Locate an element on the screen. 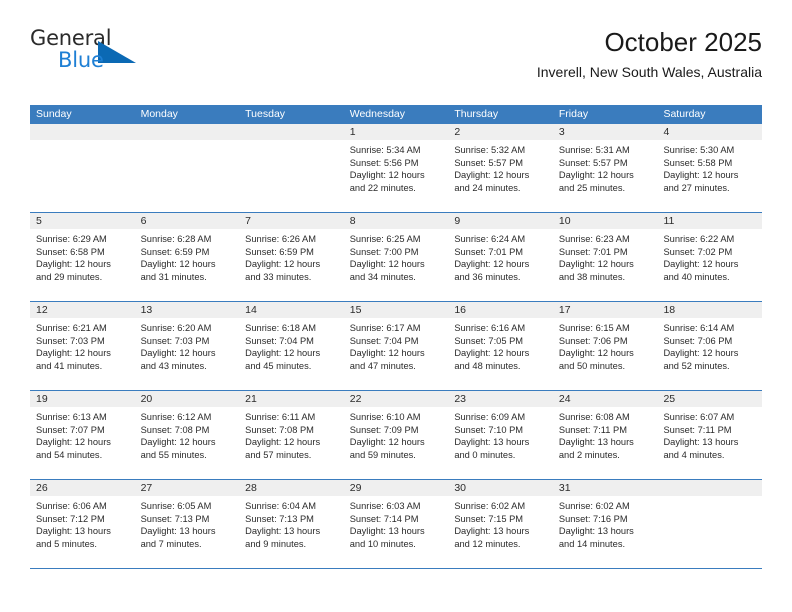 This screenshot has height=612, width=792. day-number-3: 3 is located at coordinates (605, 132).